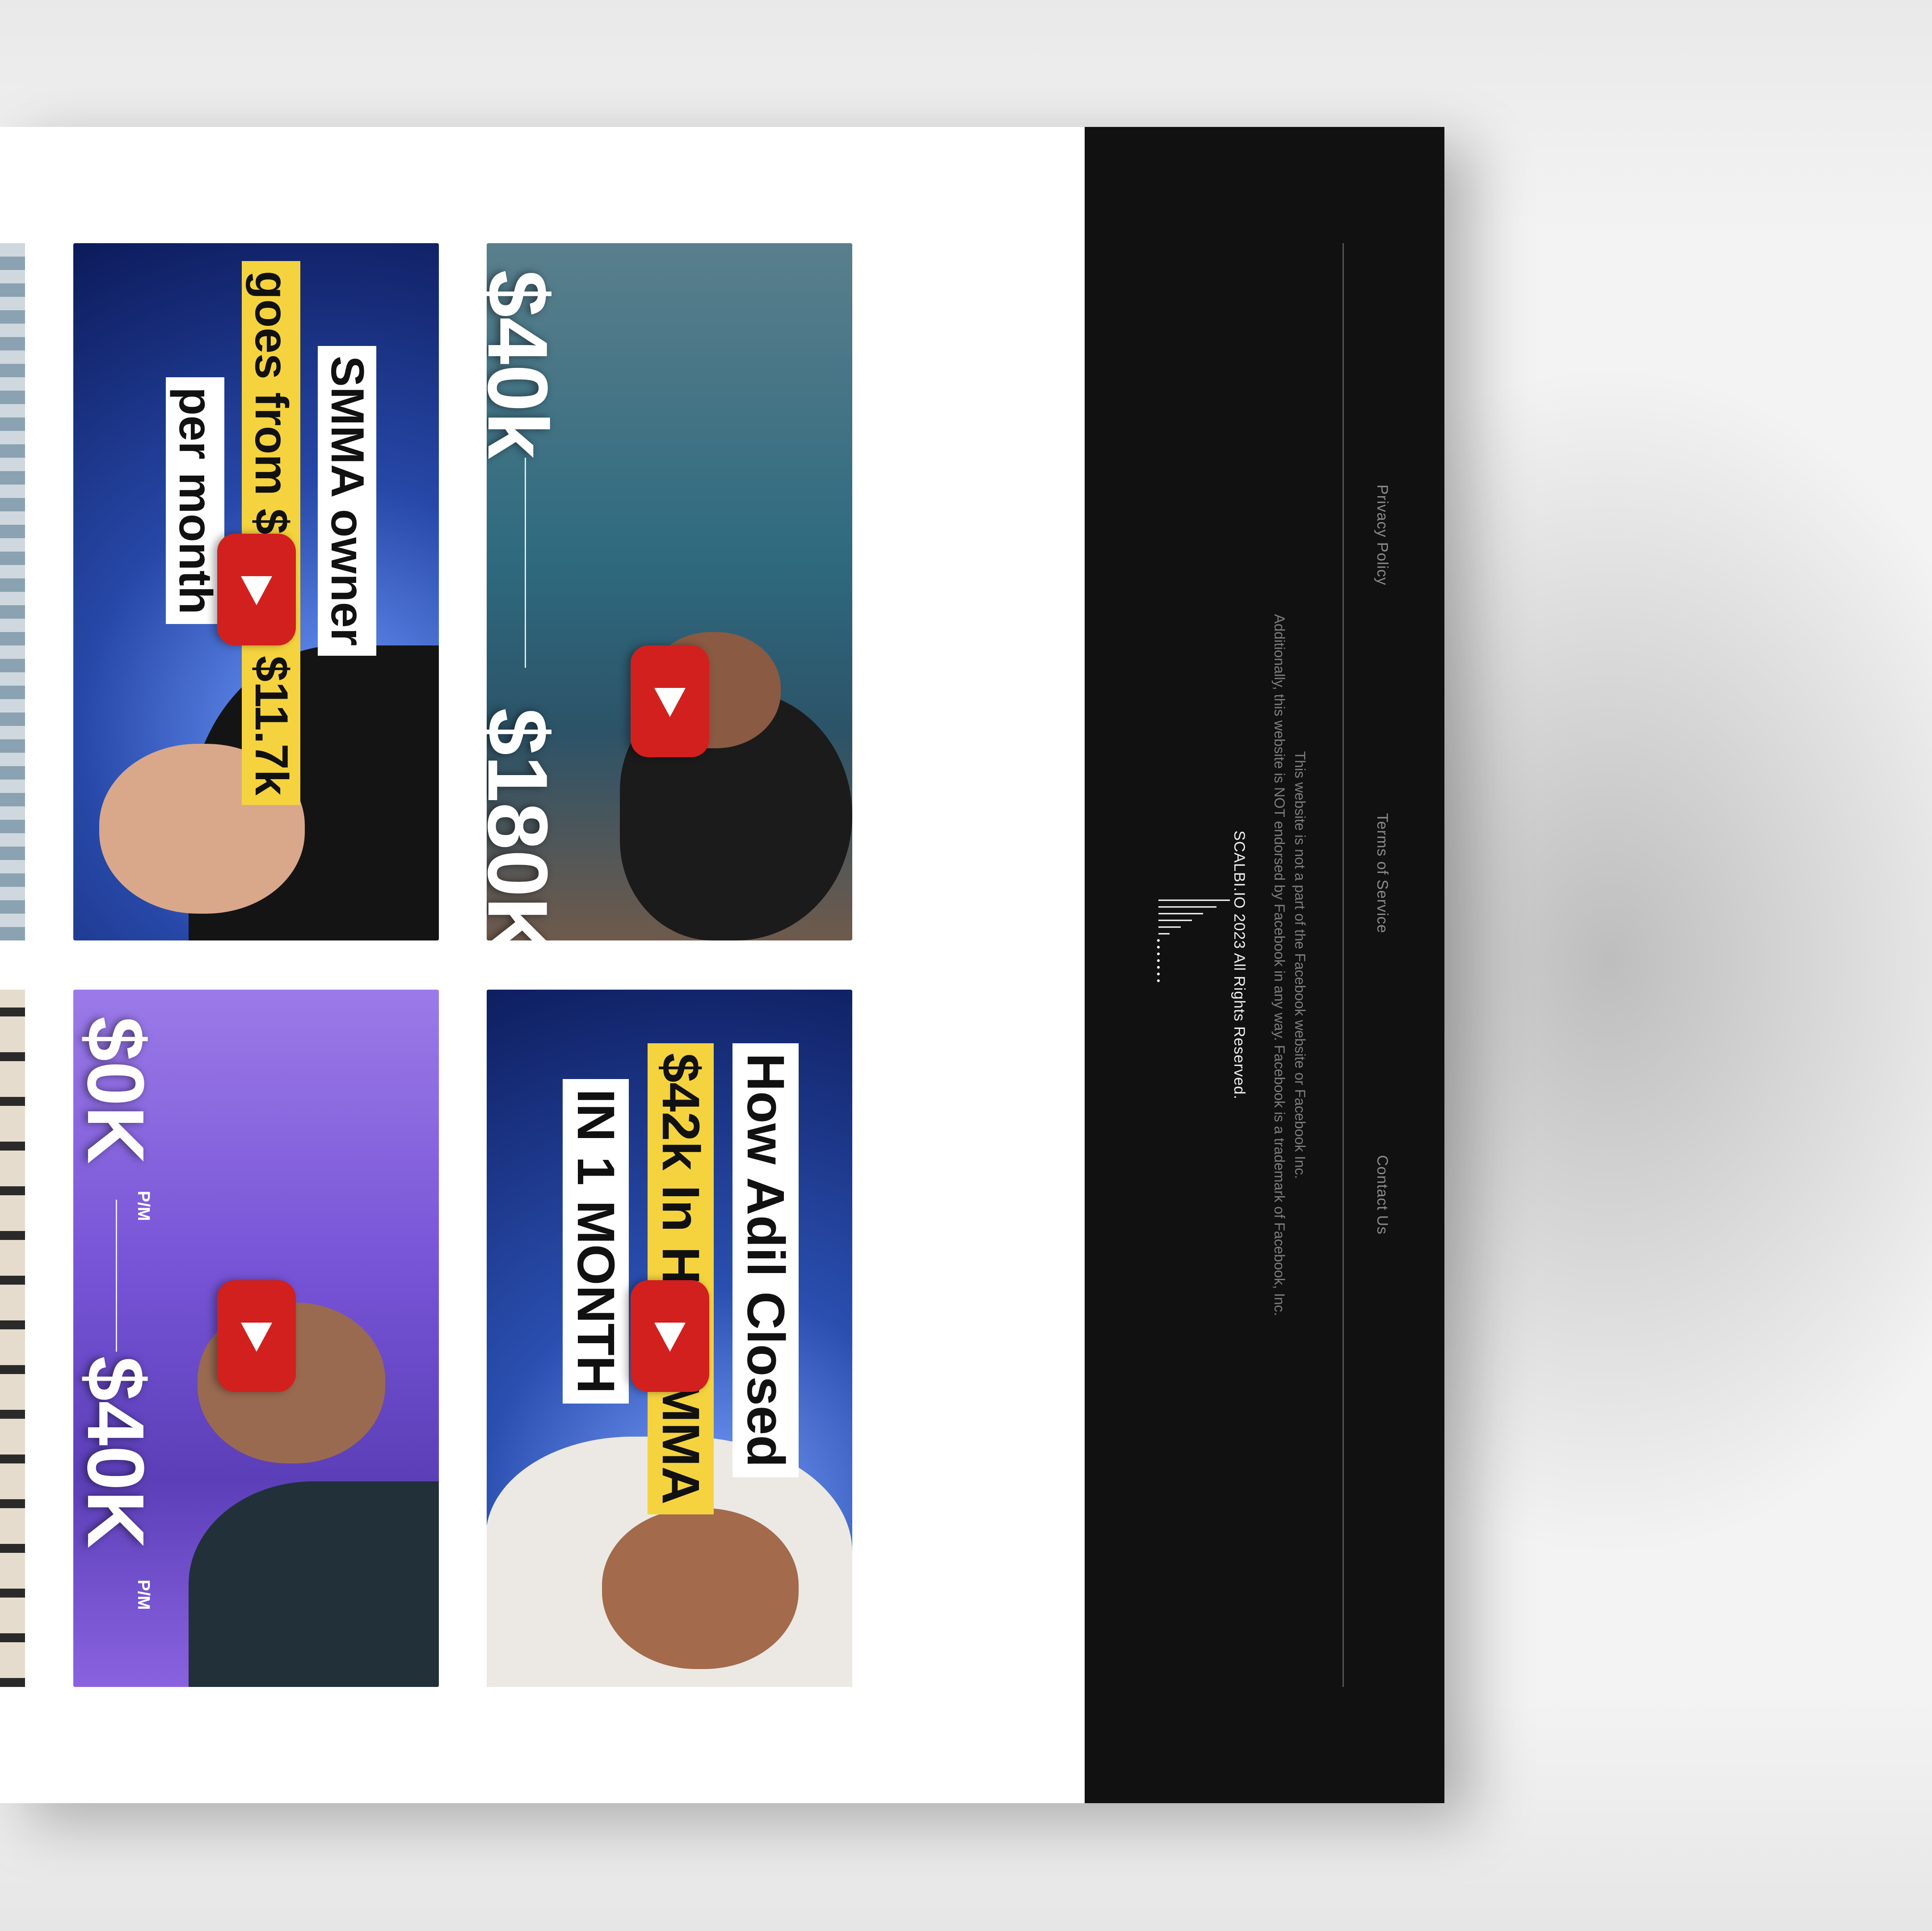  What do you see at coordinates (1382, 873) in the screenshot?
I see `terms-of-service-link: Terms of Service` at bounding box center [1382, 873].